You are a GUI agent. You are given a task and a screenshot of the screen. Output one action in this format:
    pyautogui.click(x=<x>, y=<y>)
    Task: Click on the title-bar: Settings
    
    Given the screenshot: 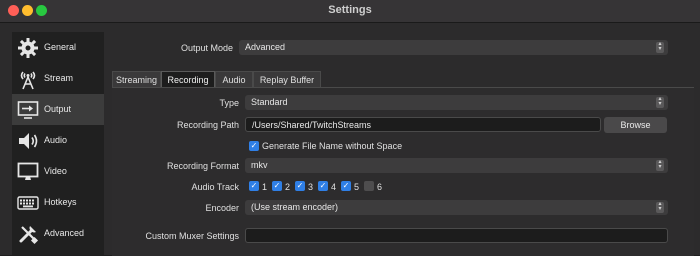 What is the action you would take?
    pyautogui.click(x=350, y=11)
    